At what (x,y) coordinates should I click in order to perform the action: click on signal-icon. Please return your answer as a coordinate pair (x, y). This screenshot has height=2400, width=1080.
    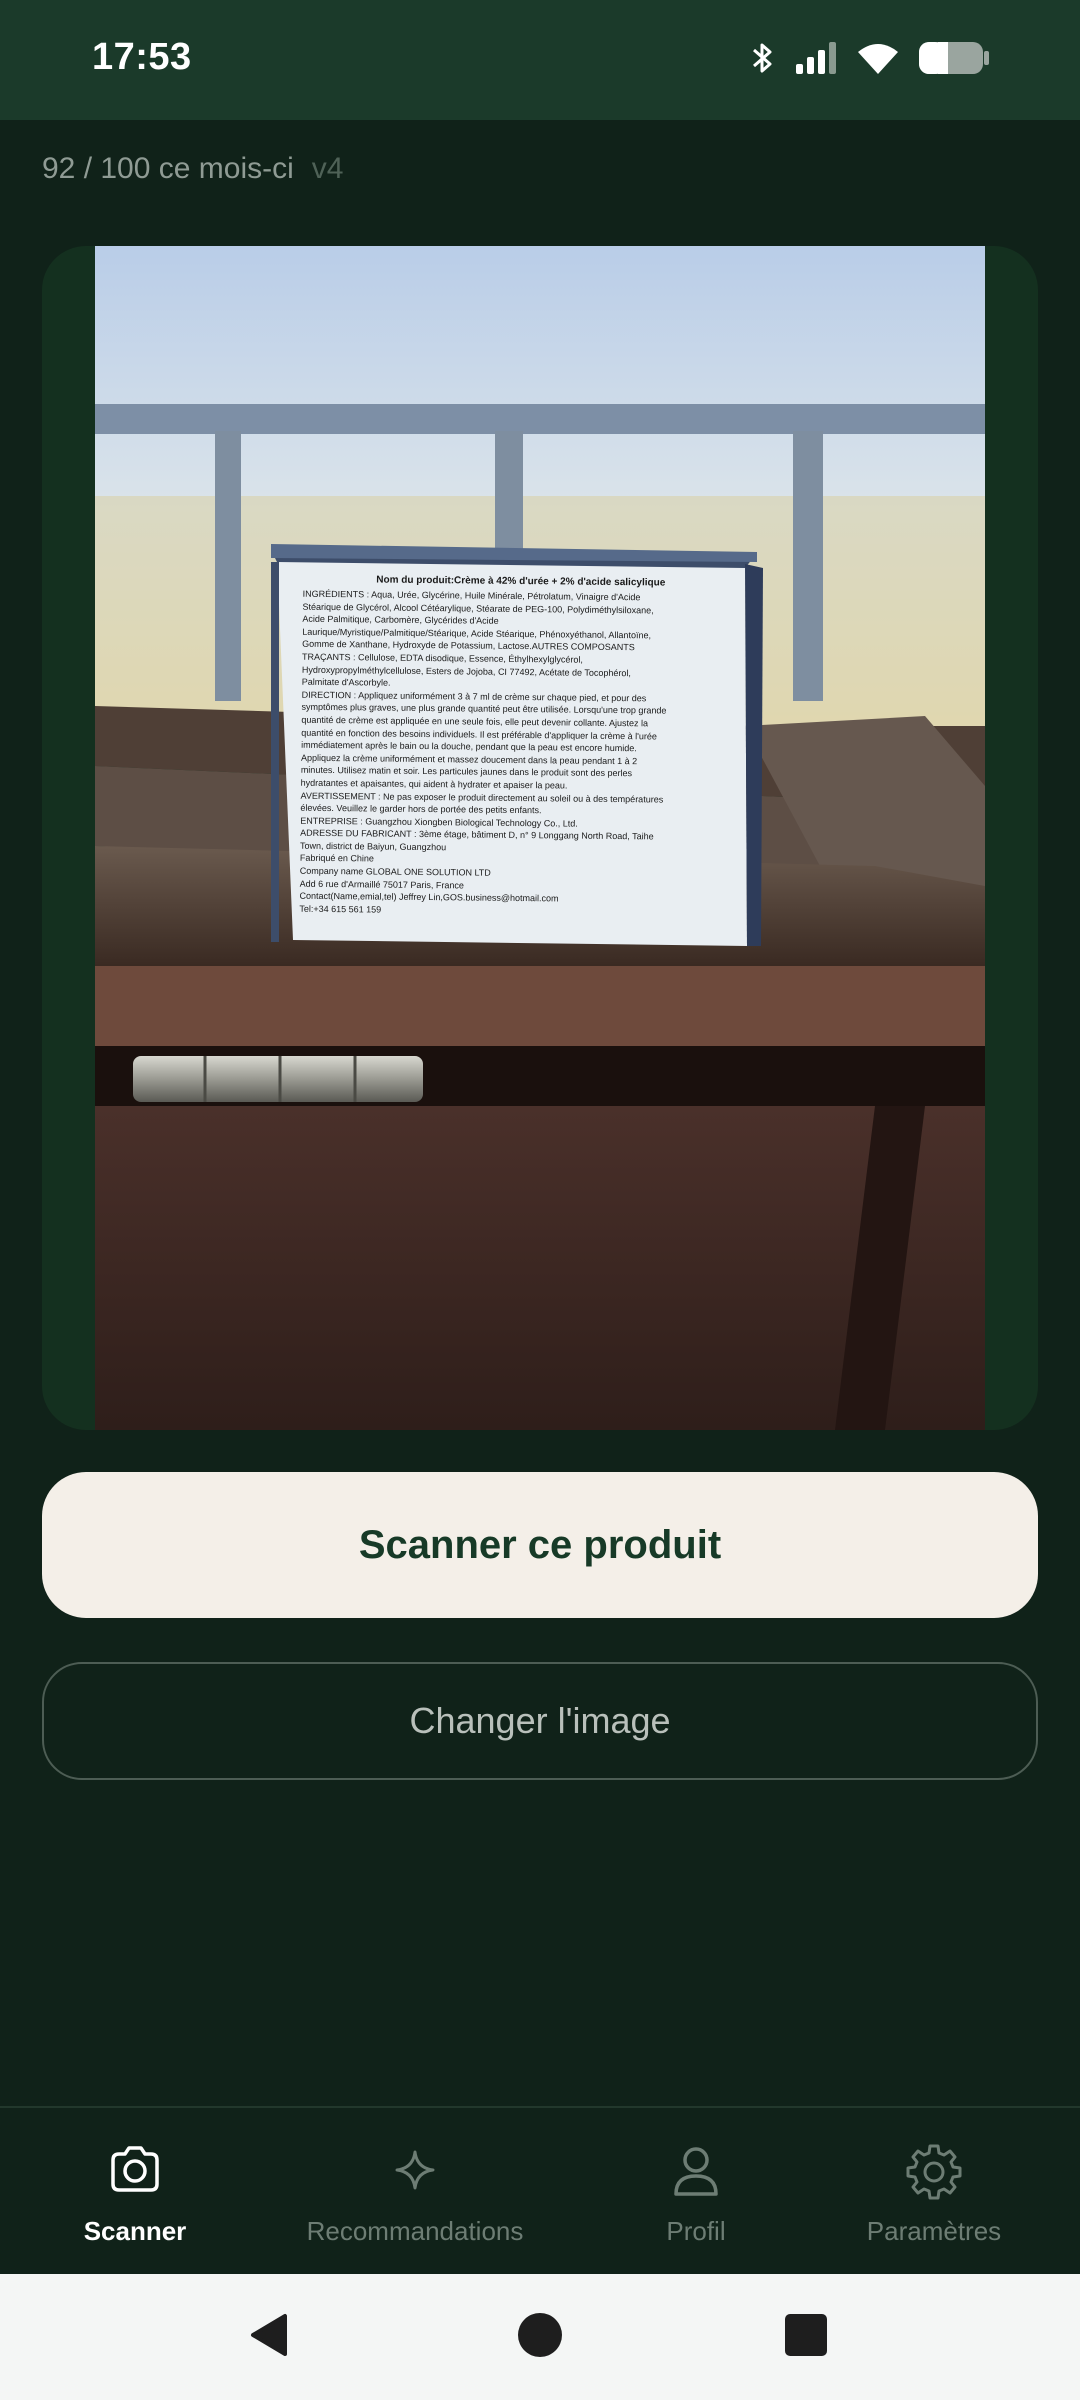
    Looking at the image, I should click on (816, 60).